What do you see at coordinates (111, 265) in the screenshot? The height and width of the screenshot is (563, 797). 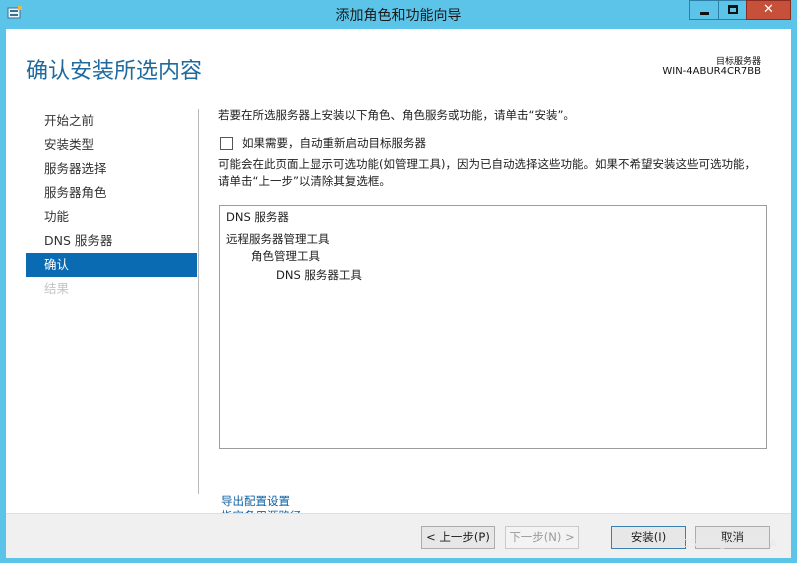 I see `nav-item-confirmation: 确认` at bounding box center [111, 265].